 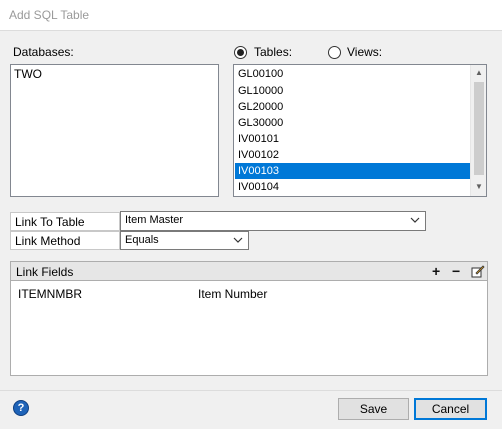 I want to click on link-fields-title: Link Fields, so click(x=45, y=272).